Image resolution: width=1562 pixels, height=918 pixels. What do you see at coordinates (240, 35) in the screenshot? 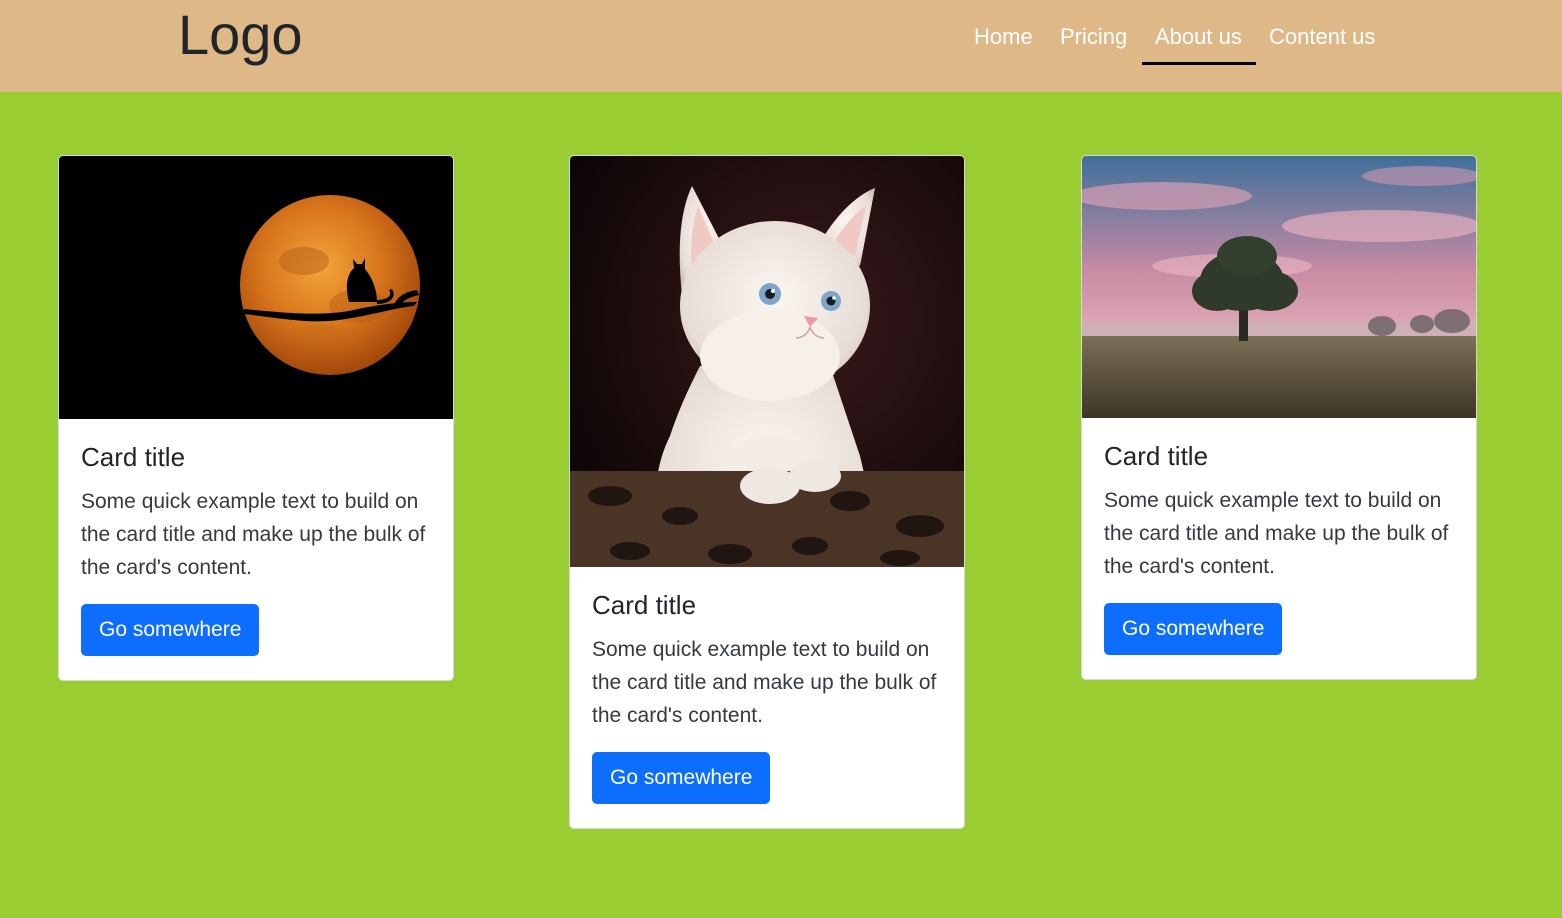
I see `logo: Logo` at bounding box center [240, 35].